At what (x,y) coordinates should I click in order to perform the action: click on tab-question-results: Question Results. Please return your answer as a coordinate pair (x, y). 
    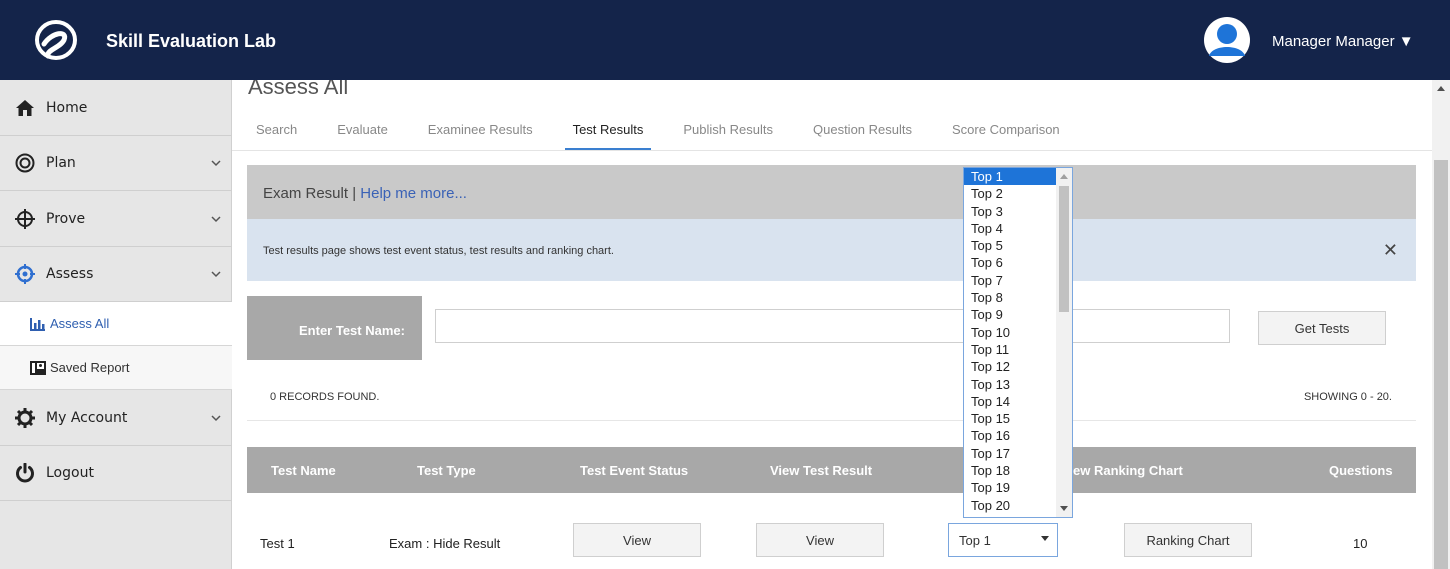
    Looking at the image, I should click on (862, 130).